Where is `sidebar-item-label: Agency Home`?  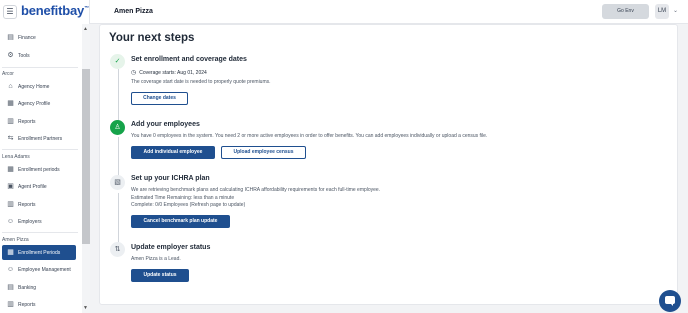
sidebar-item-label: Agency Home is located at coordinates (34, 87).